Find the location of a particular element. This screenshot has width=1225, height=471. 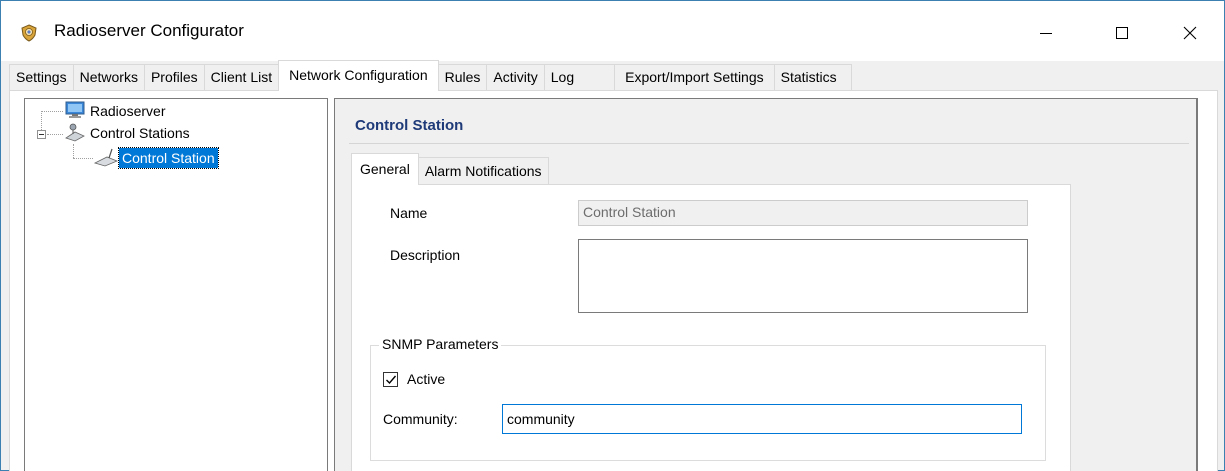

title-bar: Radioserver Configurator is located at coordinates (612, 31).